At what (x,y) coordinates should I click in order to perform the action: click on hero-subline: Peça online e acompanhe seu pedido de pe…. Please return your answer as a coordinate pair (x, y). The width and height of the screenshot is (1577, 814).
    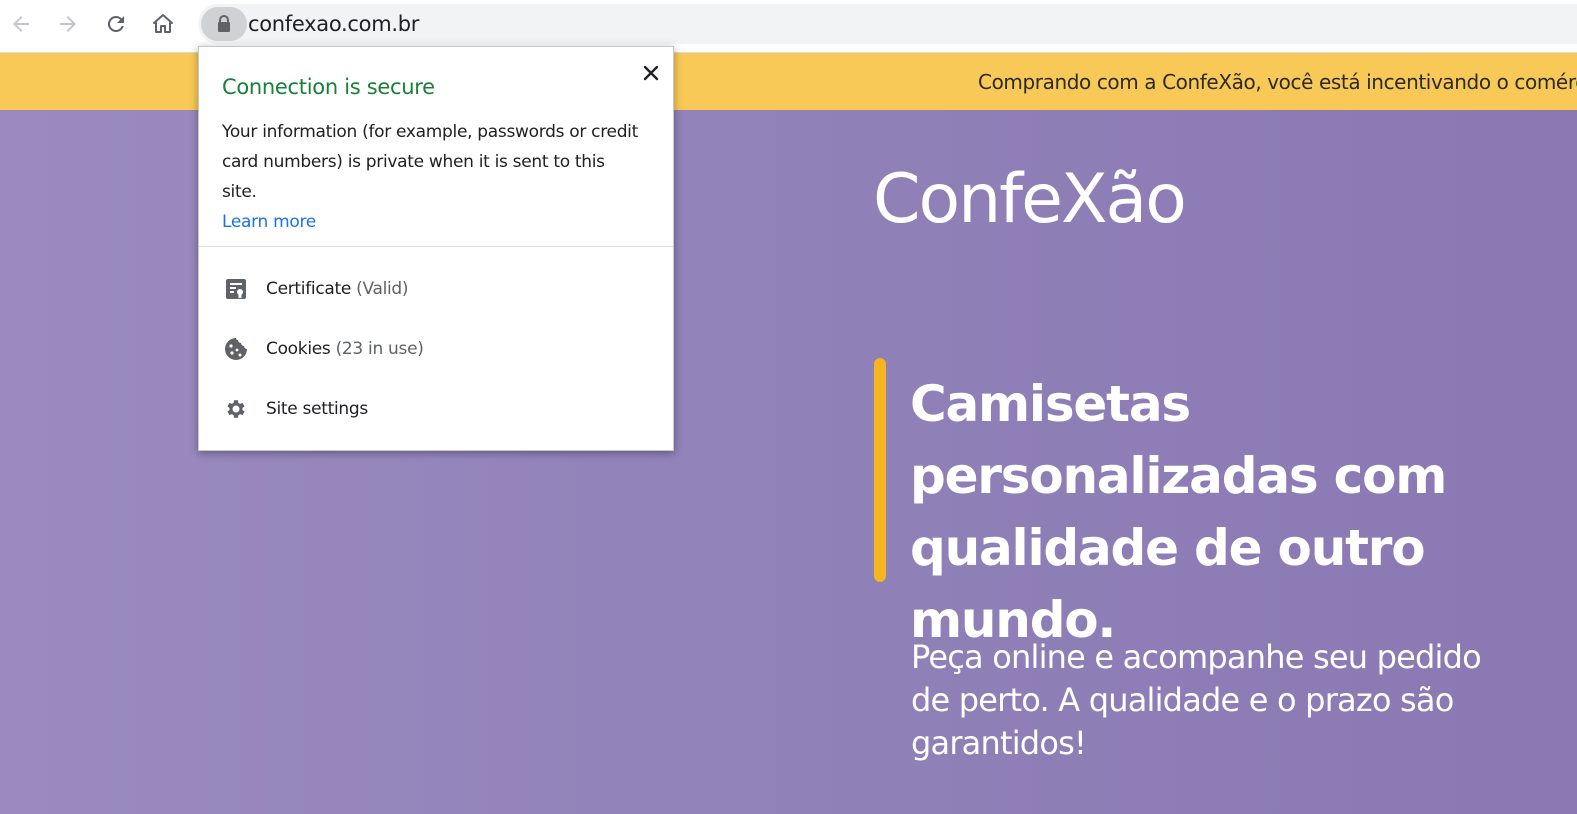
    Looking at the image, I should click on (1196, 700).